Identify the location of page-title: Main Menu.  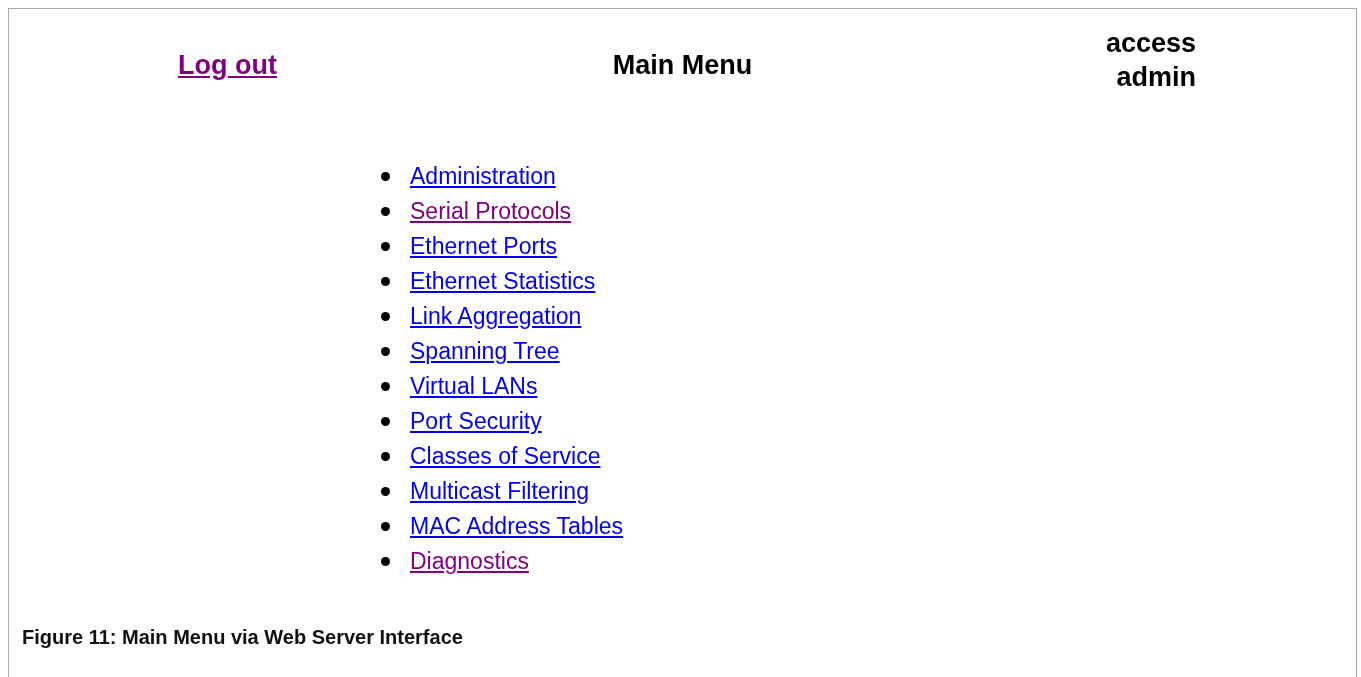
(682, 65).